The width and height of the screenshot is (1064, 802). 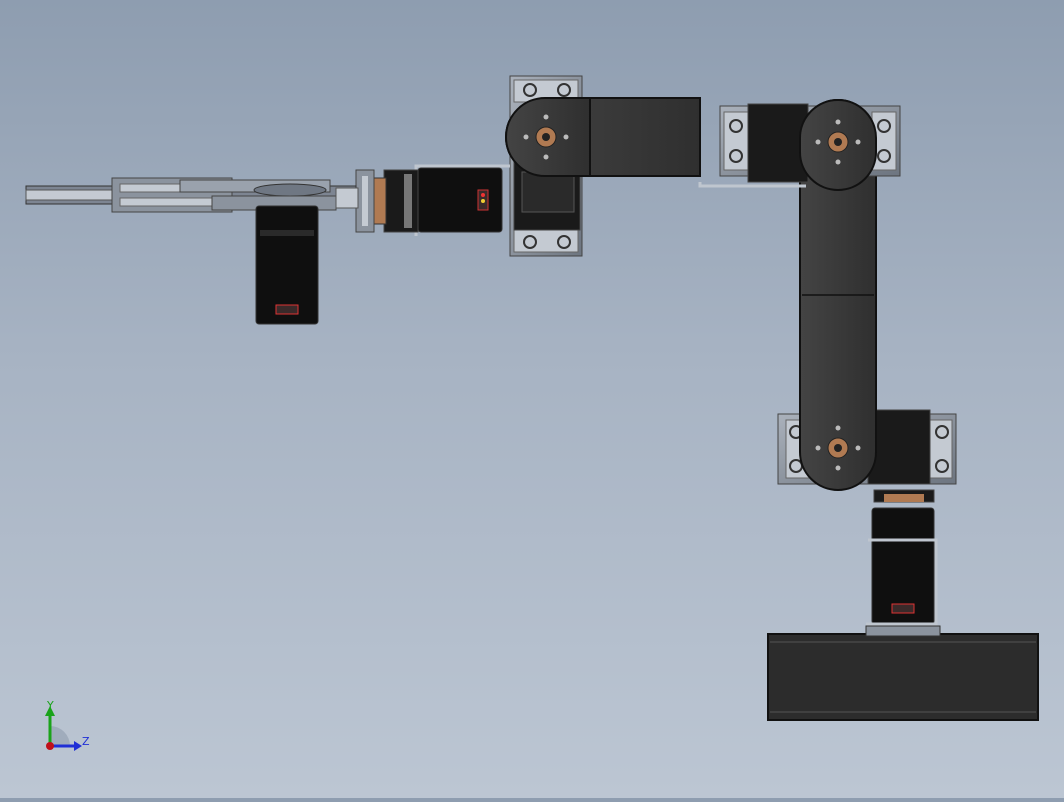 I want to click on axis-triad: Y Z, so click(x=67, y=725).